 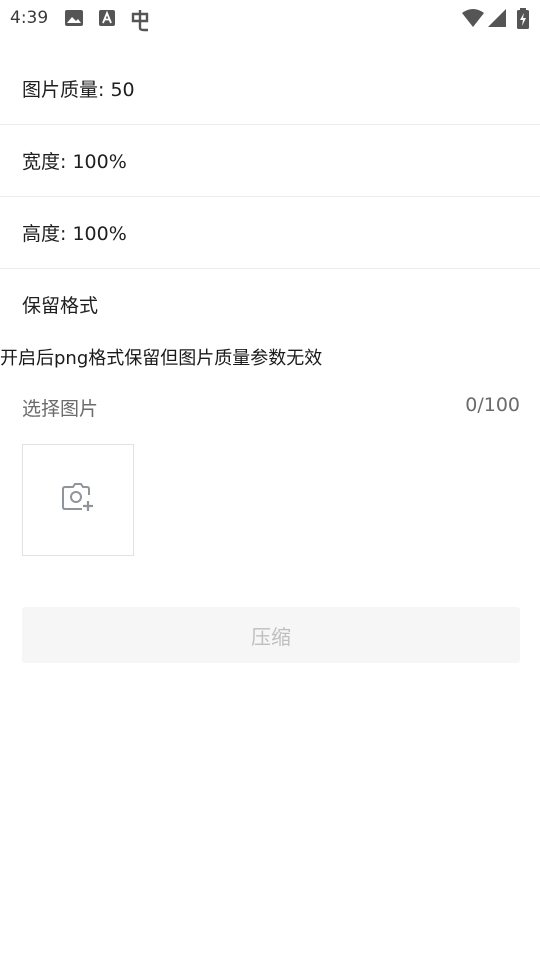 I want to click on keep-format-hint: 开启后png格式保留但图片质量参数无效, so click(x=161, y=358).